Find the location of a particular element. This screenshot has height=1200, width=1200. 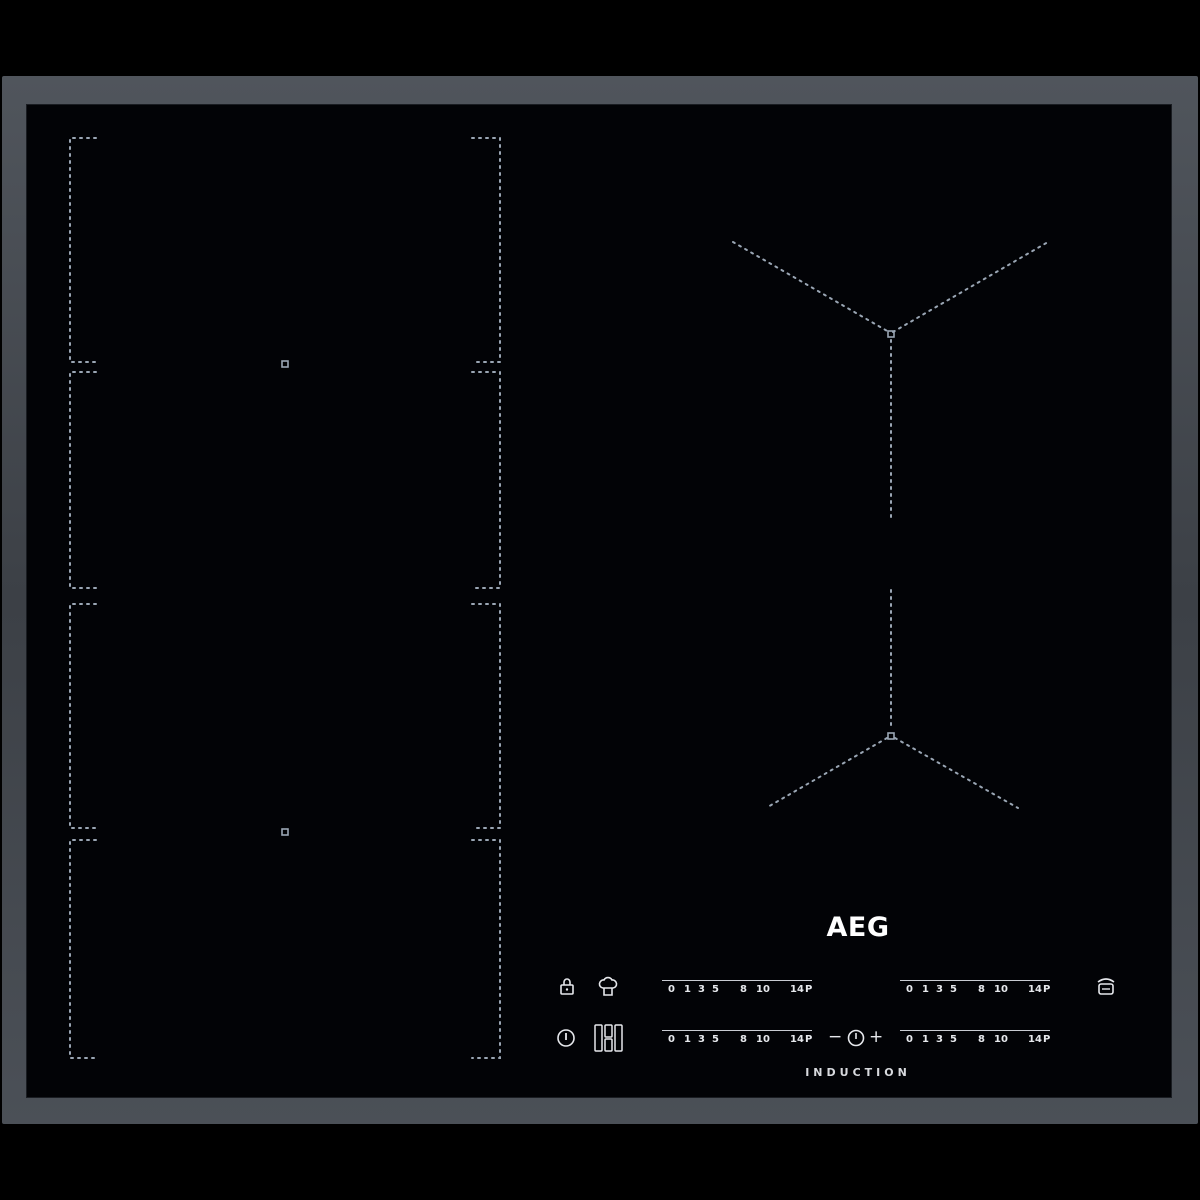

bridge-zones-icon is located at coordinates (609, 1038).